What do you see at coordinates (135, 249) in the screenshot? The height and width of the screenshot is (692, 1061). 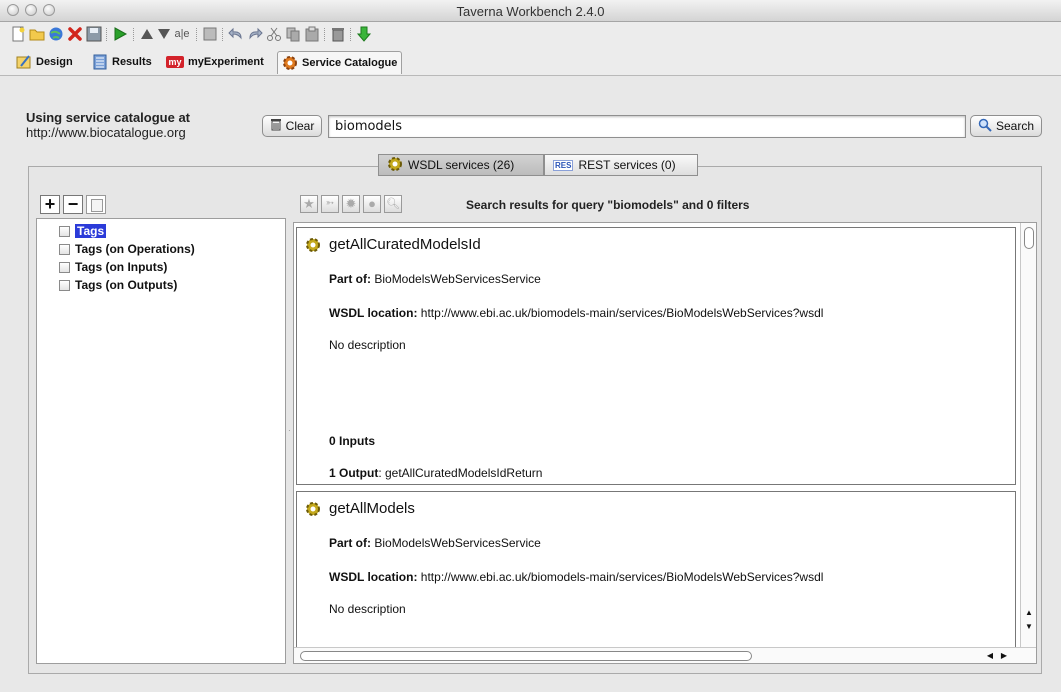 I see `filter-tags-operations-label: Tags (on Operations)` at bounding box center [135, 249].